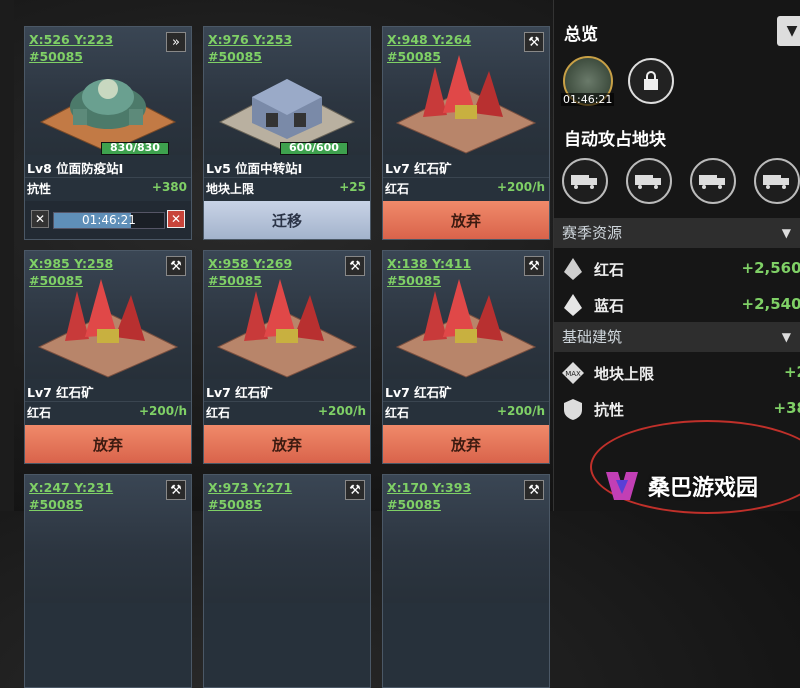  What do you see at coordinates (429, 487) in the screenshot?
I see `coordinate-link: X:170 Y:393` at bounding box center [429, 487].